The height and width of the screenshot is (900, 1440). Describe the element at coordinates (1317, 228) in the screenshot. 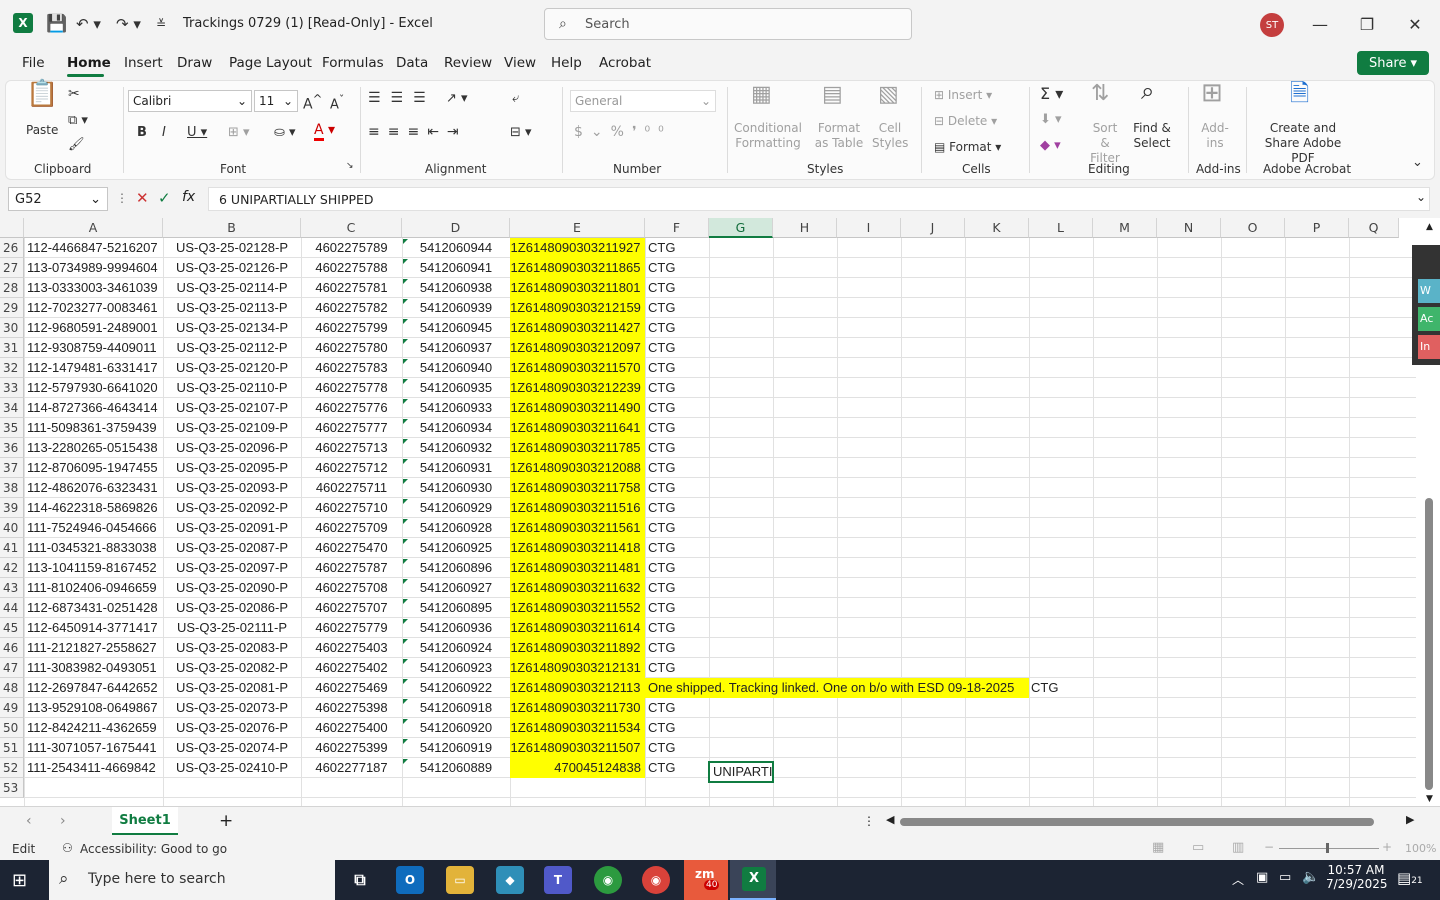

I see `column-header-p: P` at that location.